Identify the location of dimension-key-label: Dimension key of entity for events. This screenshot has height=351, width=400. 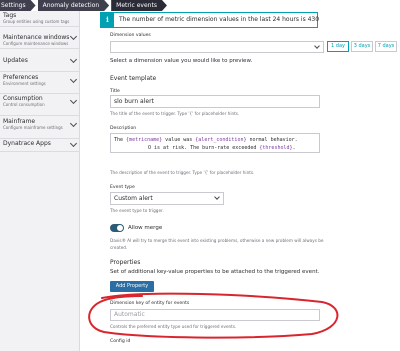
(150, 303).